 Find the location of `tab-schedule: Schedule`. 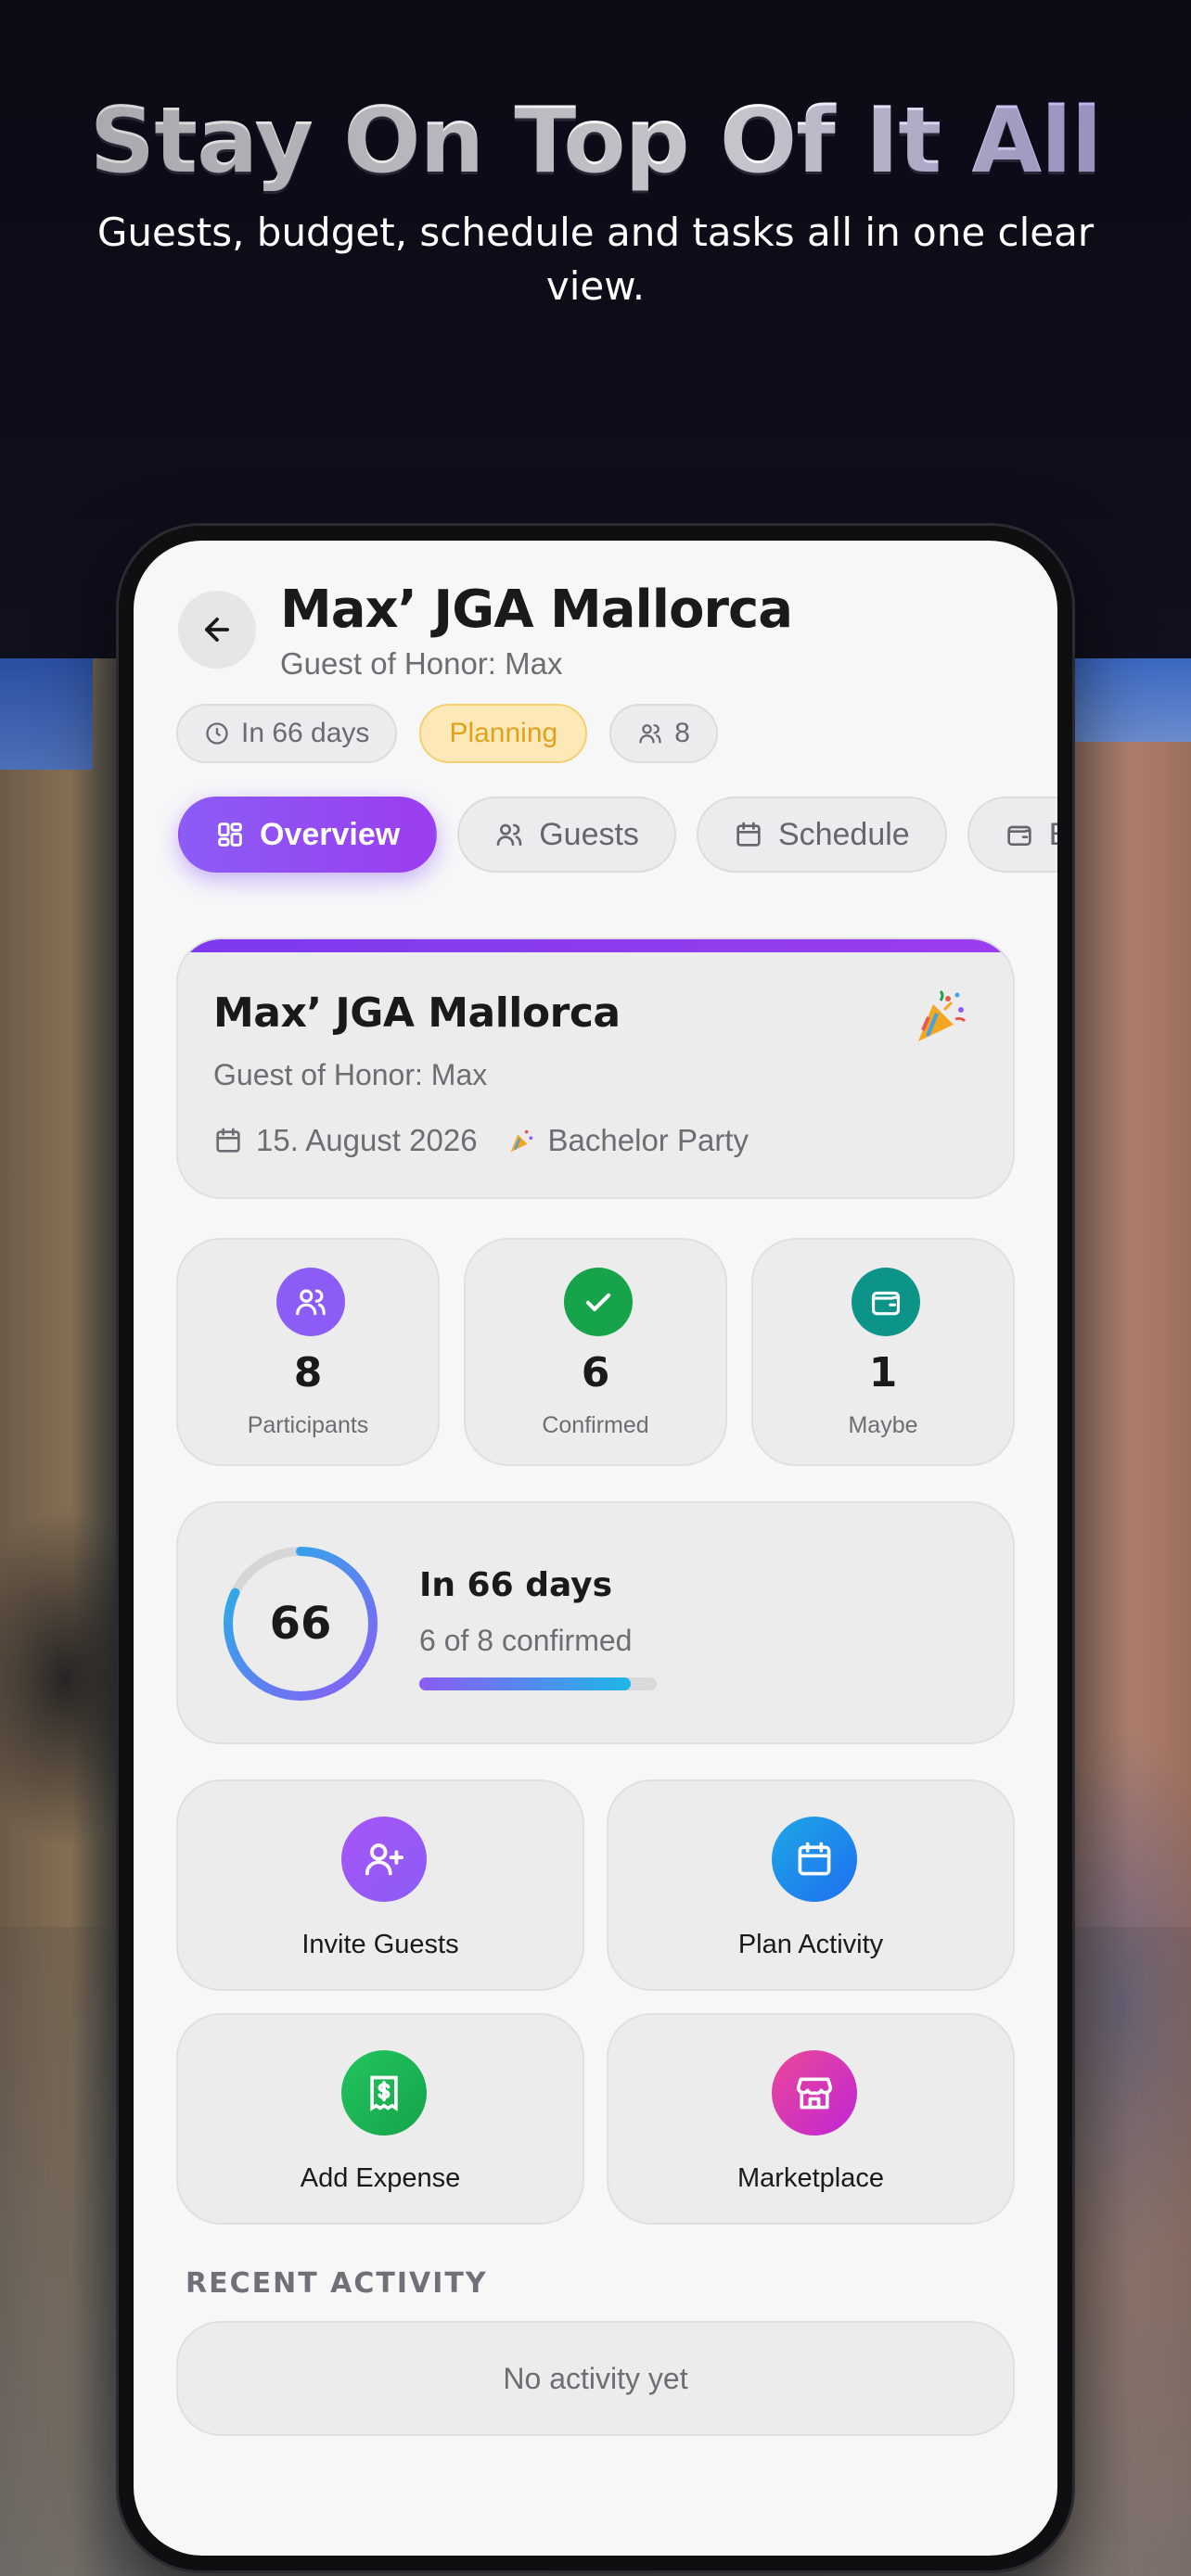

tab-schedule: Schedule is located at coordinates (821, 835).